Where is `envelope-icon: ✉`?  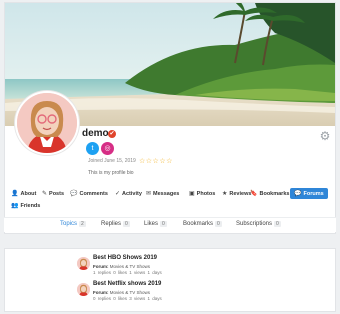
envelope-icon: ✉ is located at coordinates (149, 194).